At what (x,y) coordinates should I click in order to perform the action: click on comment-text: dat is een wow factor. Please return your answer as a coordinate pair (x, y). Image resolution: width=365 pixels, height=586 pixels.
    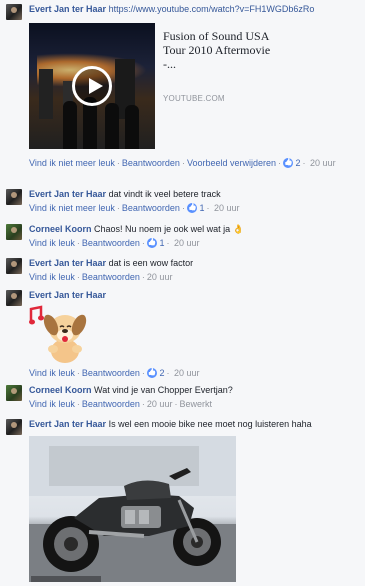
    Looking at the image, I should click on (151, 263).